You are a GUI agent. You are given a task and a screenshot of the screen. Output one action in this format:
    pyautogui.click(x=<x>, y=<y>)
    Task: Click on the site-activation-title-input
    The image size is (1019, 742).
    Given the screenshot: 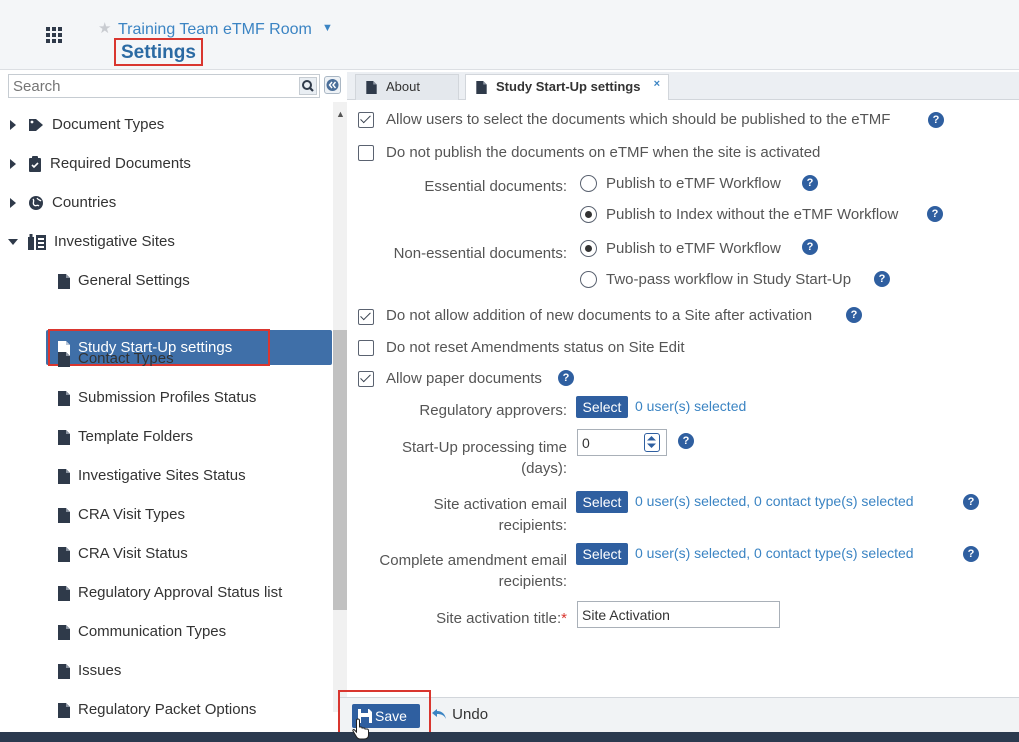 What is the action you would take?
    pyautogui.click(x=677, y=614)
    